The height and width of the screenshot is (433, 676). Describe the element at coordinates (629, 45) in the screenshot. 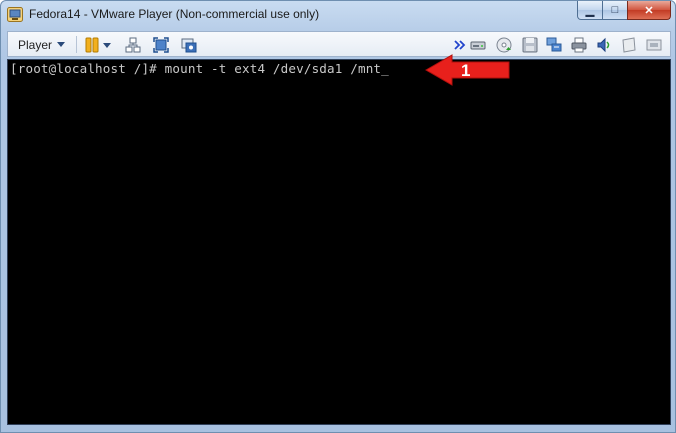

I see `message-icon` at that location.